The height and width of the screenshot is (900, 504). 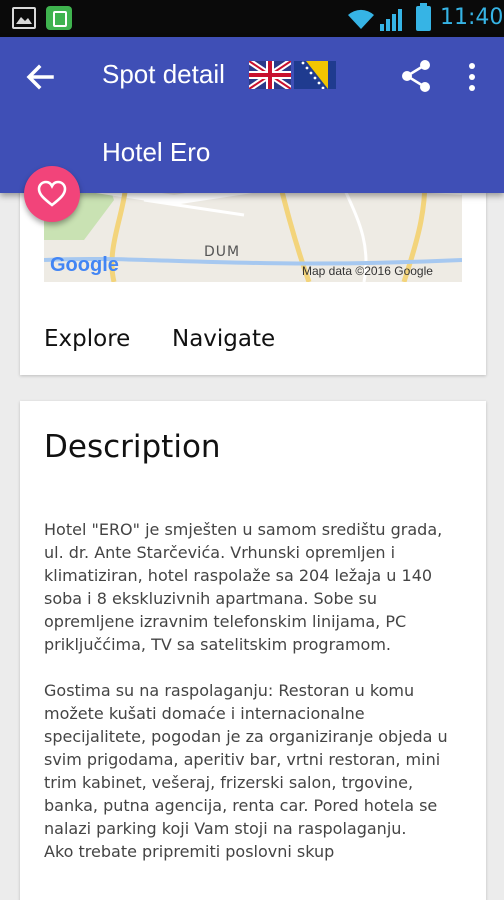 I want to click on navigate-button: Navigate, so click(x=223, y=339).